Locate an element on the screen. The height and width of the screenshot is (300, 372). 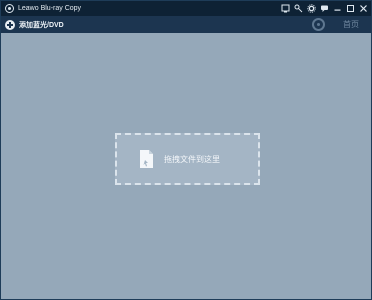
title-bar-controls is located at coordinates (324, 8).